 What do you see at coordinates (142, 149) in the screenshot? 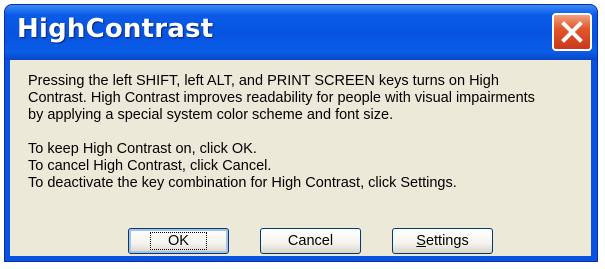
I see `message-line: To keep High Contrast on, click OK.` at bounding box center [142, 149].